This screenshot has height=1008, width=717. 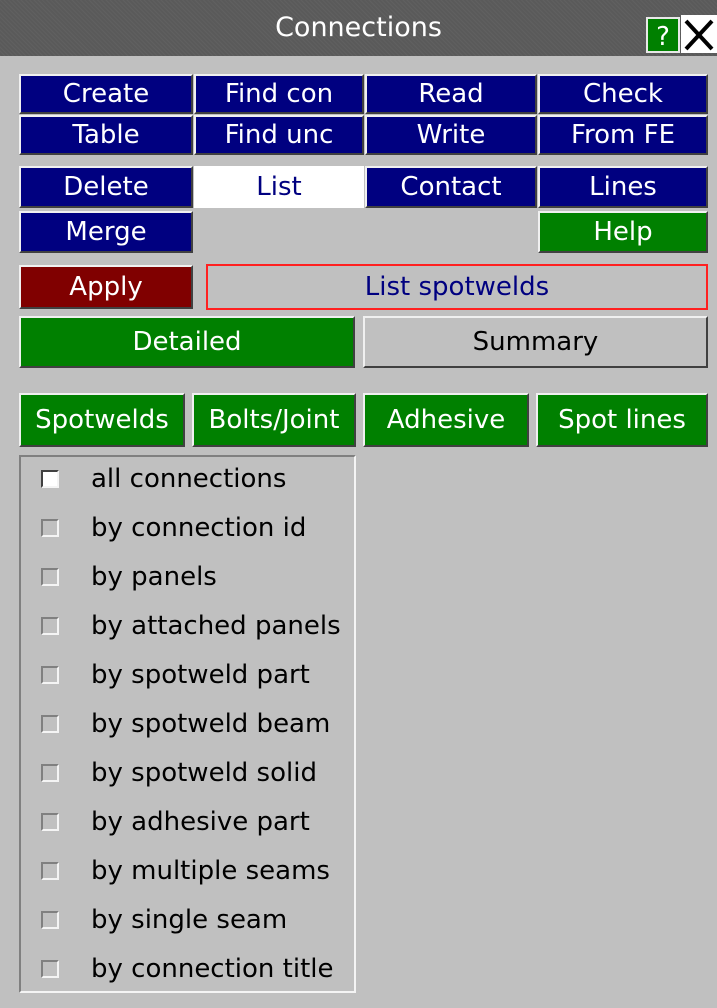 What do you see at coordinates (189, 479) in the screenshot?
I see `option-label: all connections` at bounding box center [189, 479].